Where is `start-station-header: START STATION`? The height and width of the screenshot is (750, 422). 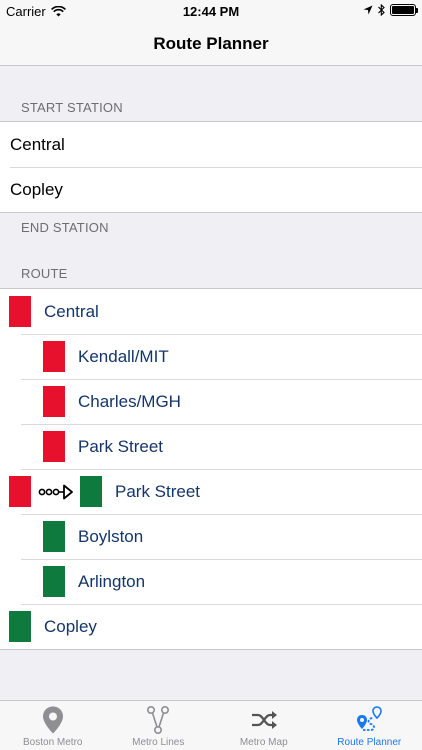 start-station-header: START STATION is located at coordinates (72, 107).